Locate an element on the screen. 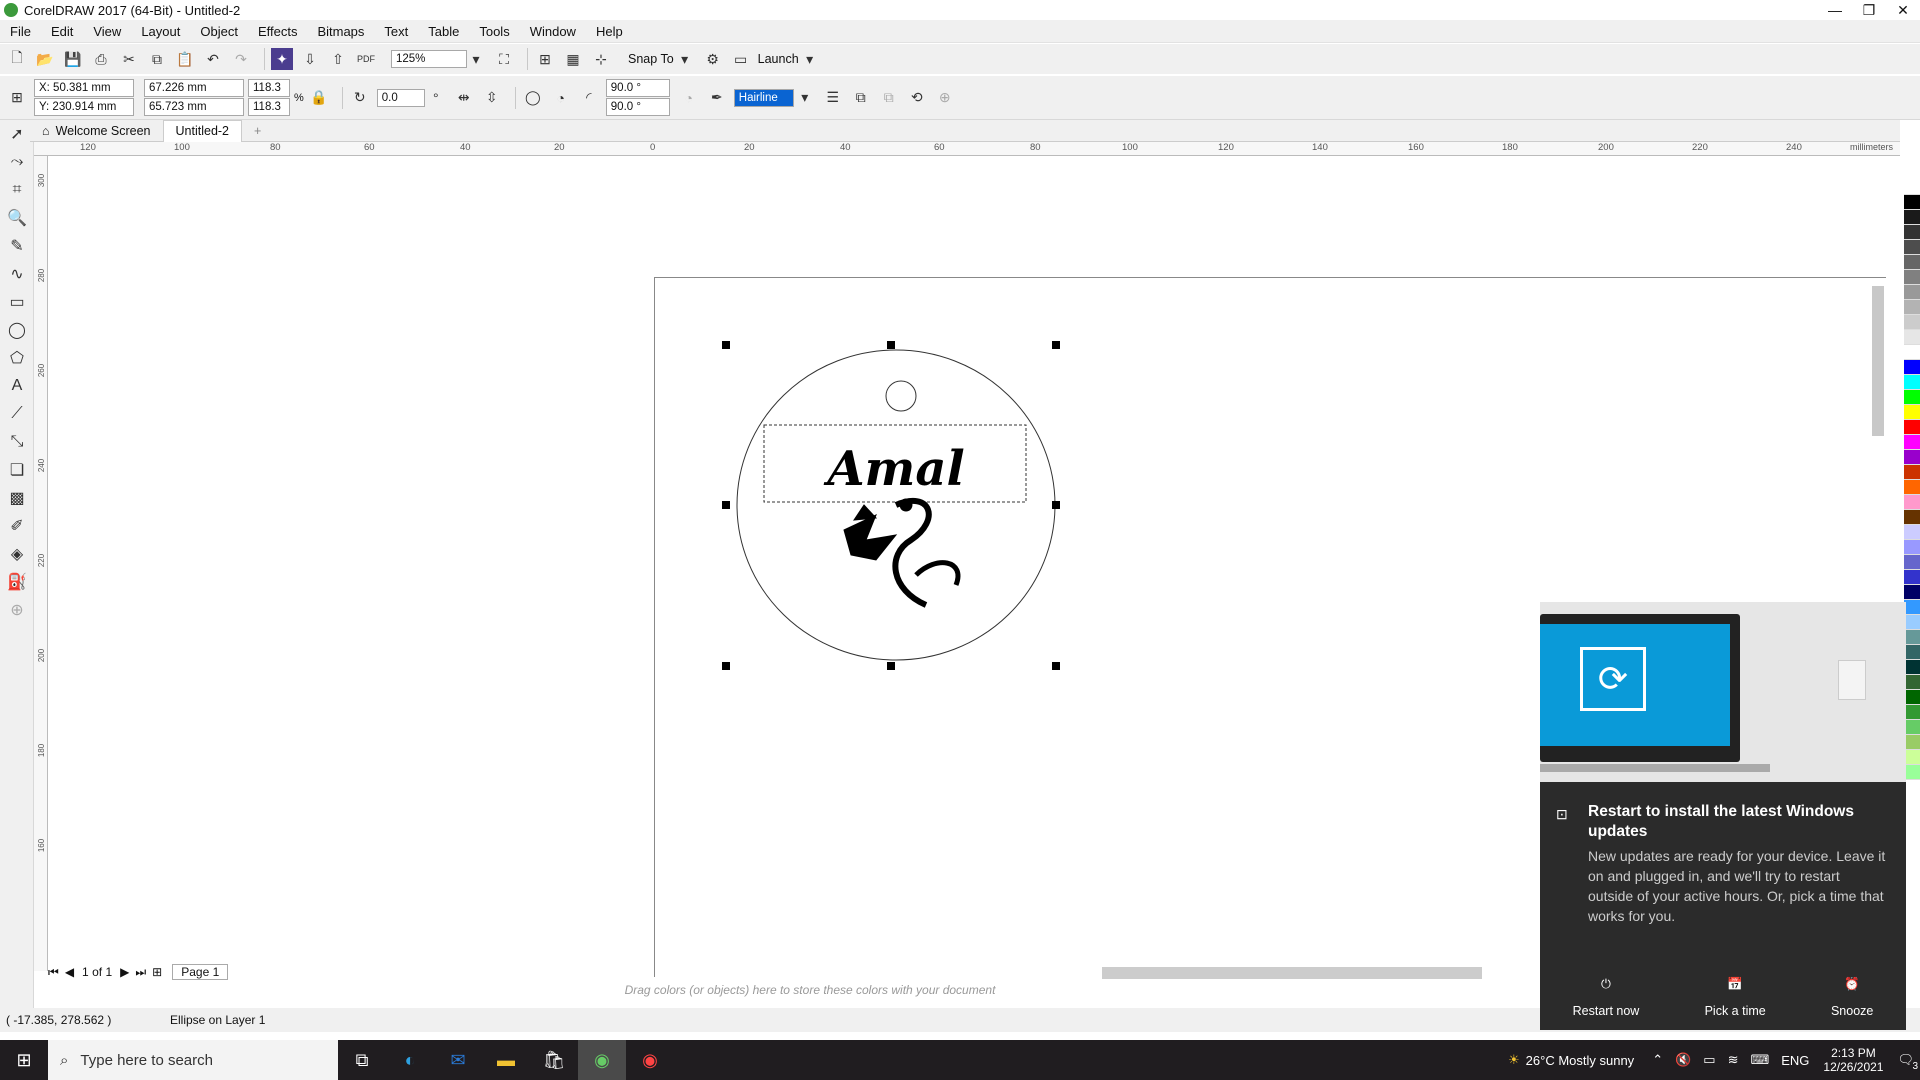 This screenshot has height=1080, width=1920. chrome-icon: ◉ is located at coordinates (650, 1060).